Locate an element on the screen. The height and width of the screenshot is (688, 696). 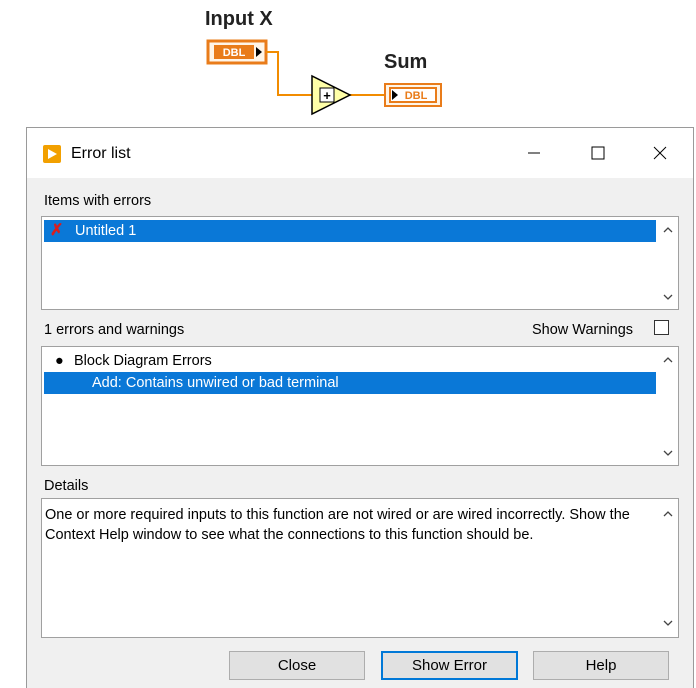
list-item: ✗ Untitled 1 is located at coordinates (350, 231).